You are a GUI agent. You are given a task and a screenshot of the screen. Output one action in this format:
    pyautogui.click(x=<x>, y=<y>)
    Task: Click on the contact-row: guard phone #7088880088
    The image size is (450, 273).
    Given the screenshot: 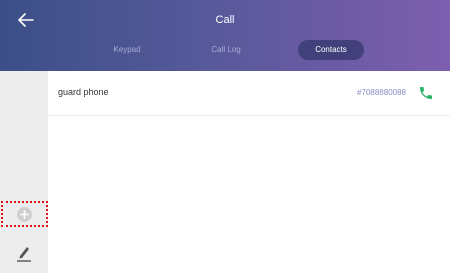 What is the action you would take?
    pyautogui.click(x=249, y=93)
    